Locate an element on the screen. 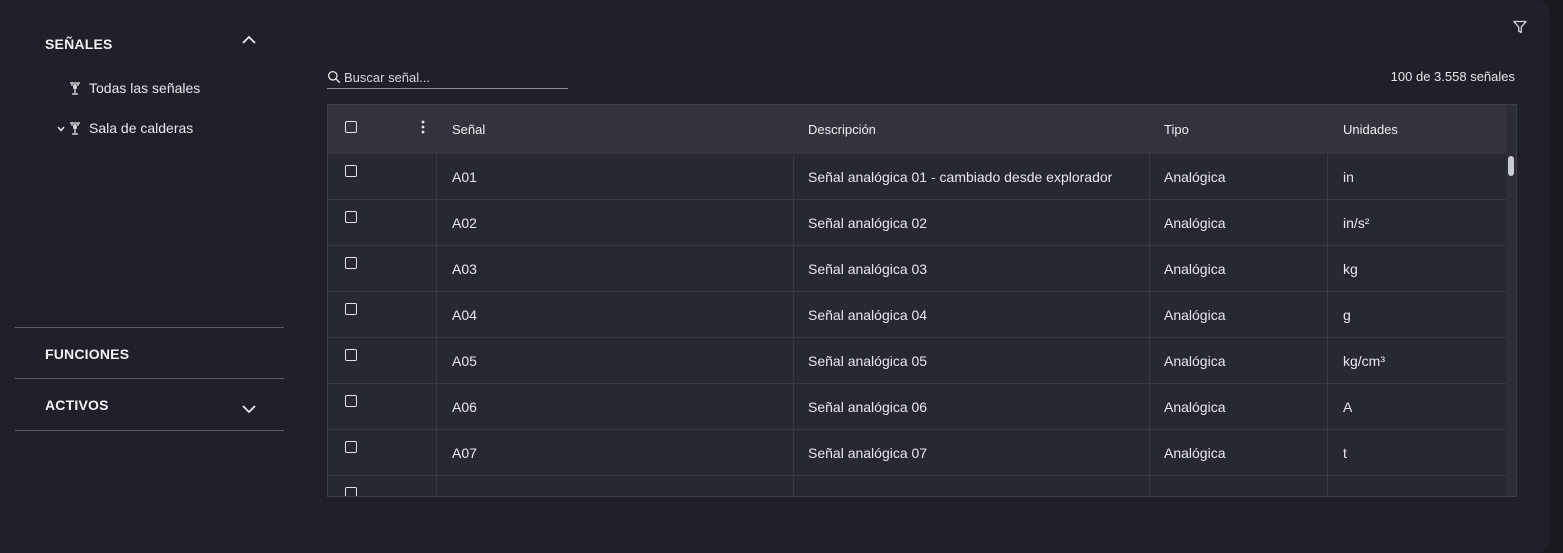  table-row: A04 Señal analógica 04 Analógica g is located at coordinates (917, 315).